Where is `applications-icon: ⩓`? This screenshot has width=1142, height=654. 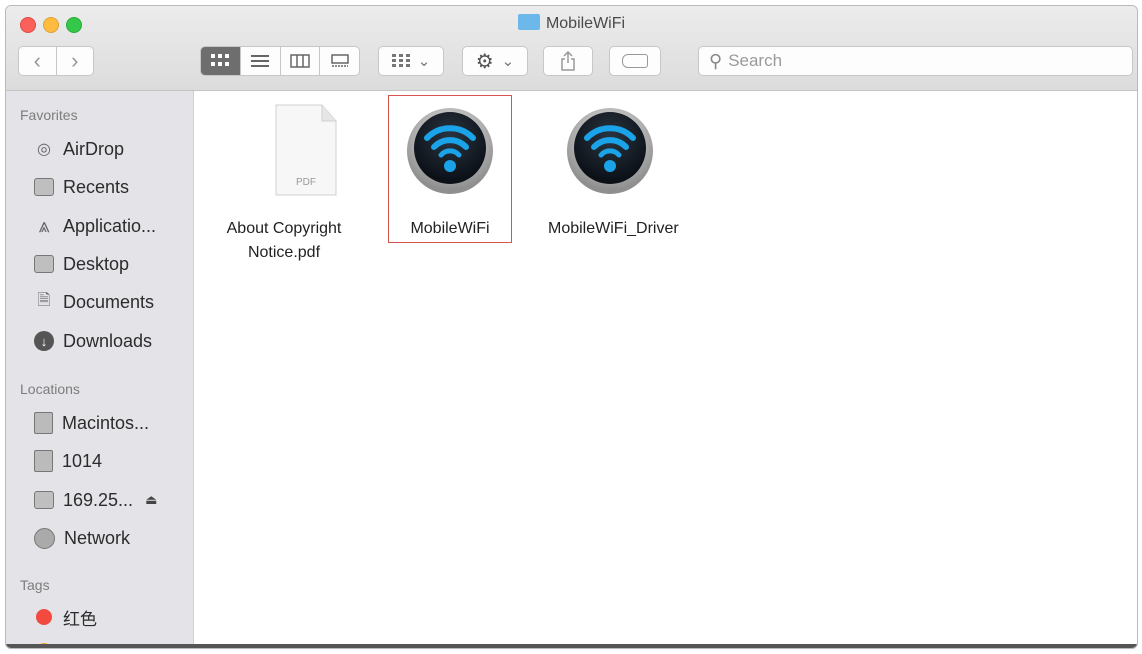 applications-icon: ⩓ is located at coordinates (44, 225).